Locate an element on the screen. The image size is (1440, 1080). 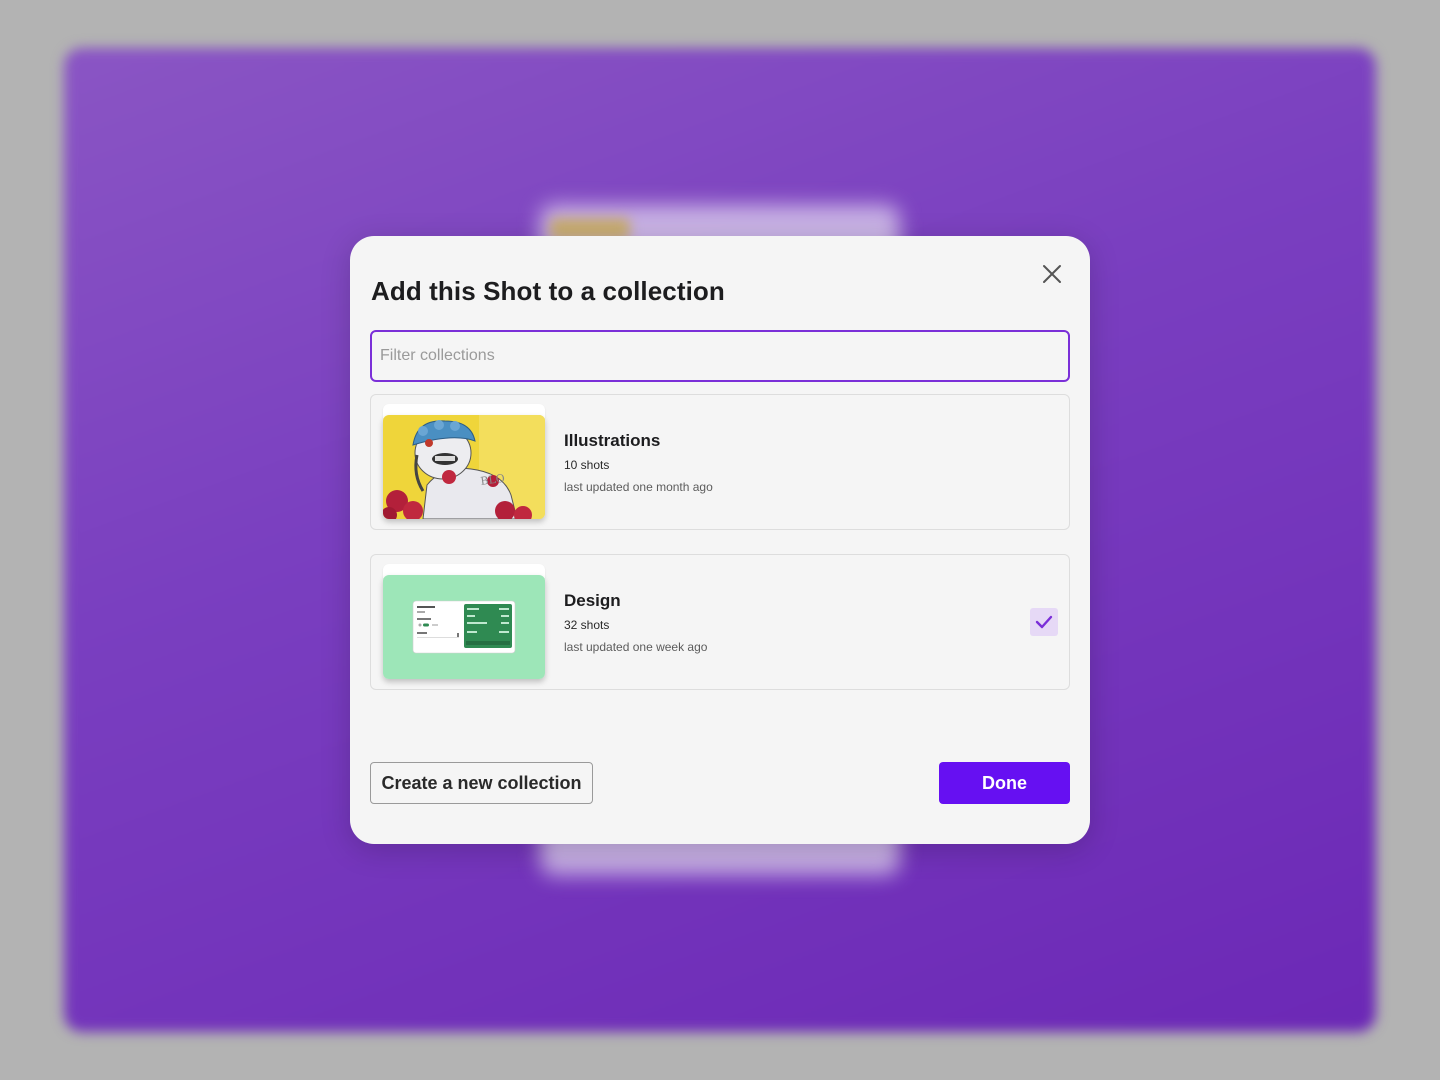
collection-name: Illustrations is located at coordinates (612, 440).